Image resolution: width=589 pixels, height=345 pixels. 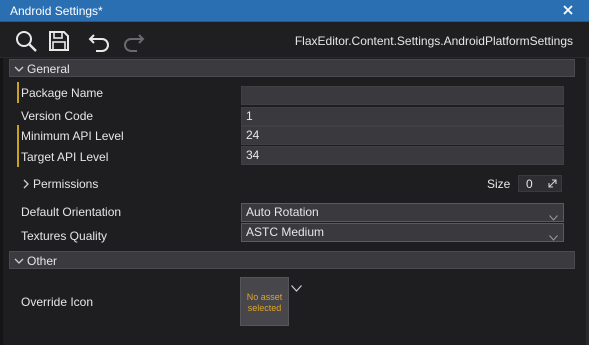 I want to click on label-package-name: Package Name, so click(x=62, y=93).